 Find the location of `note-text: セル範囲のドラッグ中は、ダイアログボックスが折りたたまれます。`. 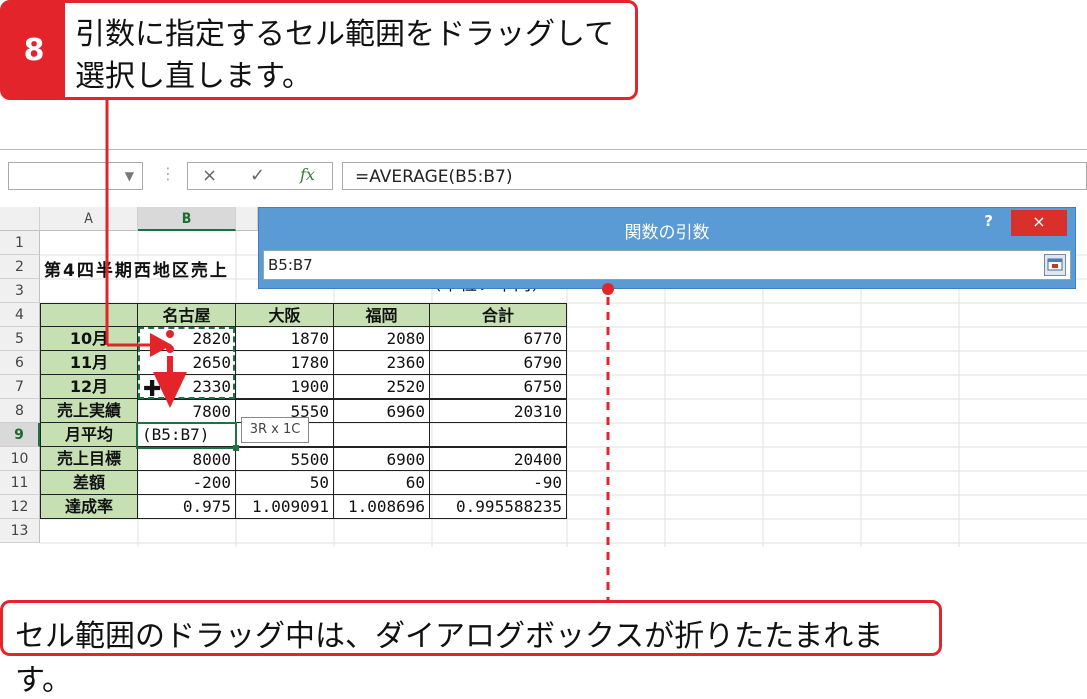

note-text: セル範囲のドラッグ中は、ダイアログボックスが折りたたまれます。 is located at coordinates (449, 658).